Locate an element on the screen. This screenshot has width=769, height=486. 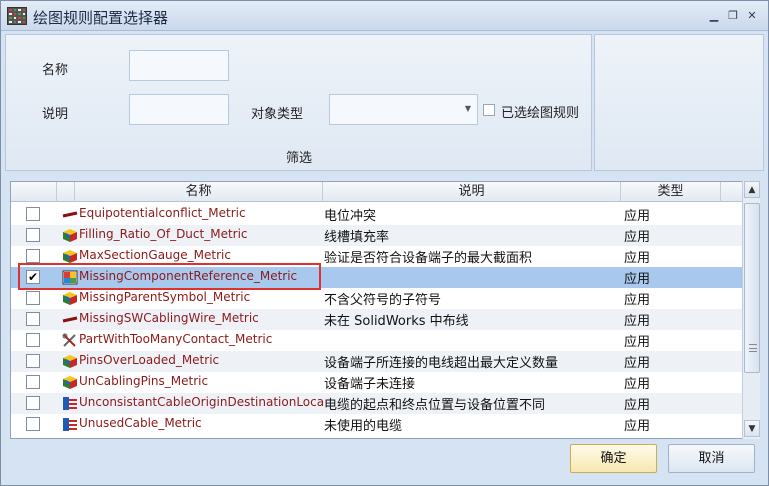
rule-description: 设备端子未连接 is located at coordinates (370, 384).